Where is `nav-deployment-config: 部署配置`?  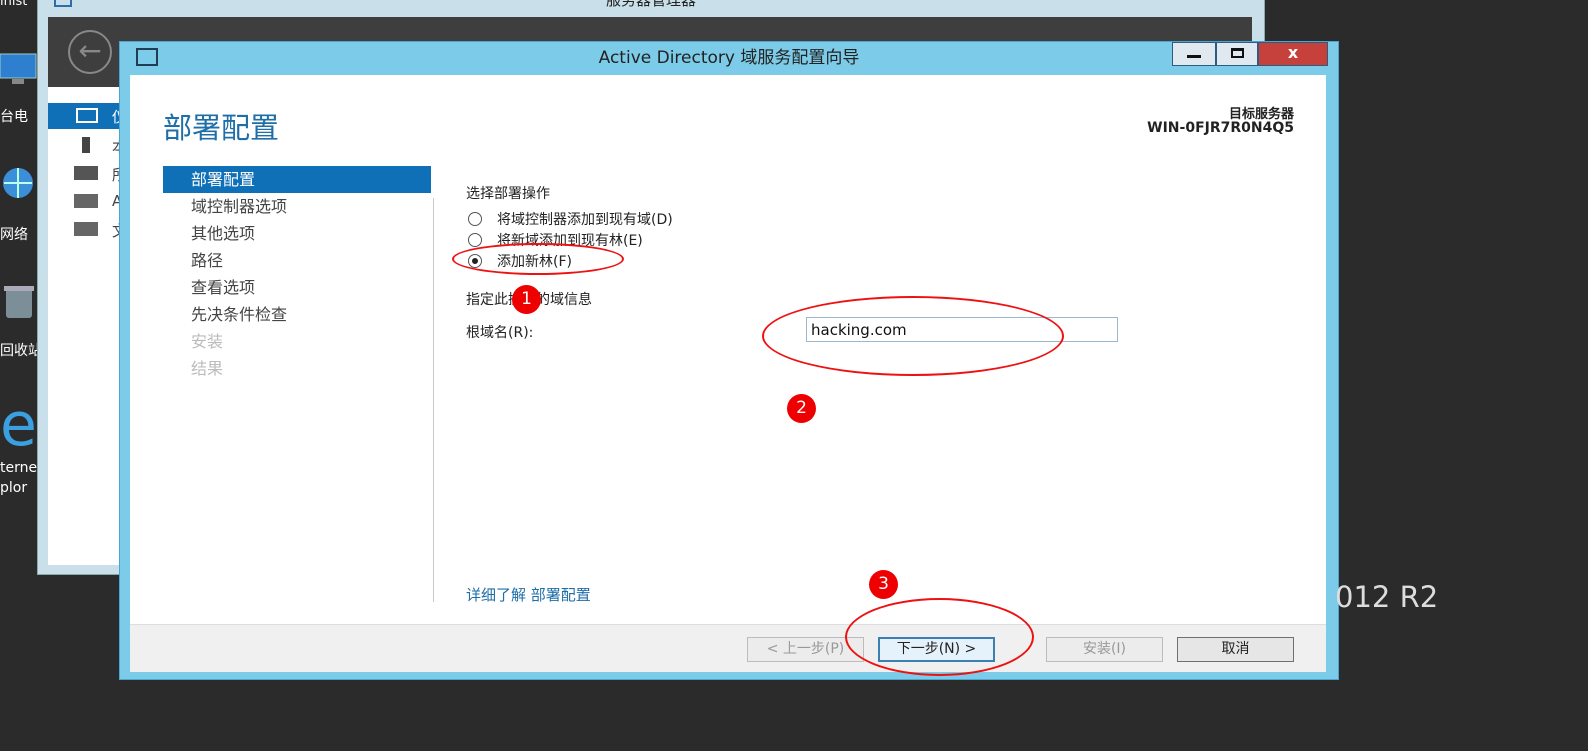
nav-deployment-config: 部署配置 is located at coordinates (297, 179).